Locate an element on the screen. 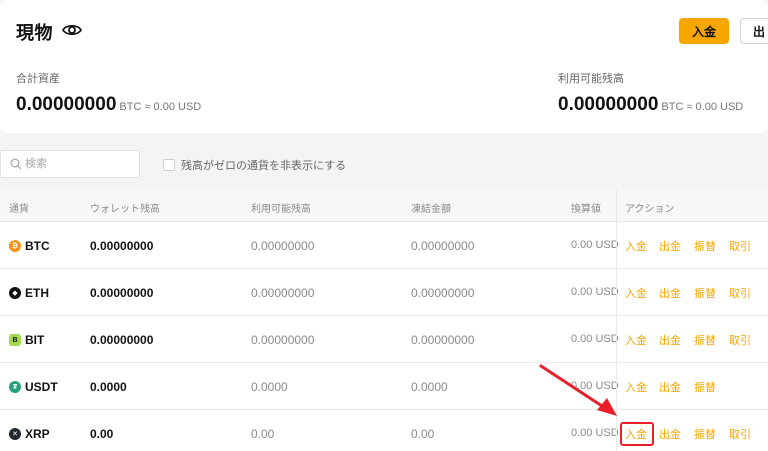  total-assets-amount: 0.00000000 is located at coordinates (66, 104).